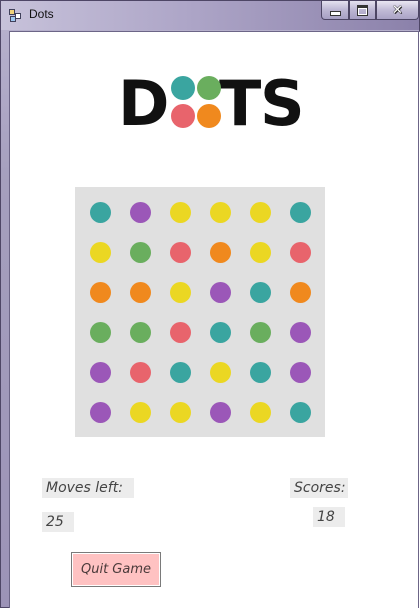 The height and width of the screenshot is (608, 420). What do you see at coordinates (209, 116) in the screenshot?
I see `logo-dot-orange` at bounding box center [209, 116].